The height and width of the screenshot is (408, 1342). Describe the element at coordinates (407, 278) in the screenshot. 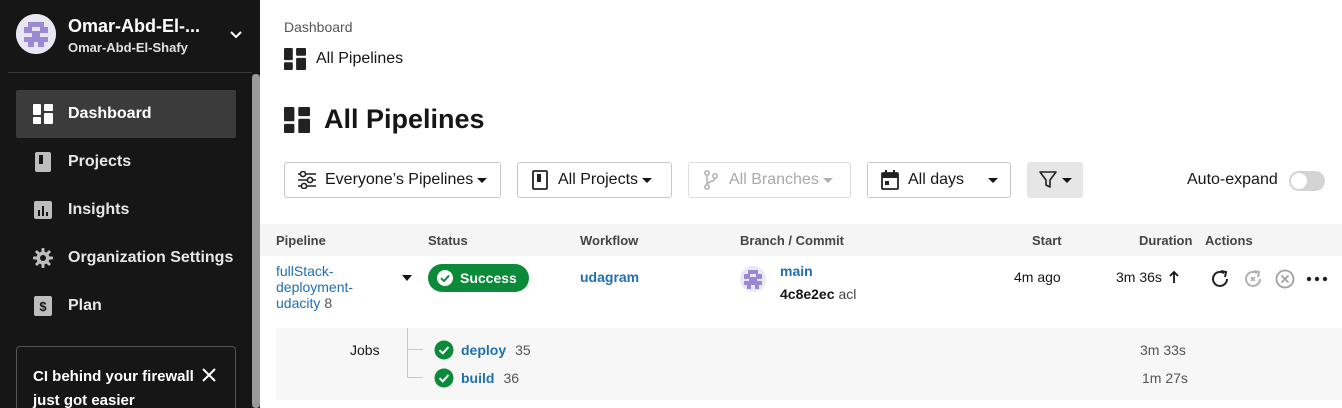

I see `expand-row-icon` at that location.